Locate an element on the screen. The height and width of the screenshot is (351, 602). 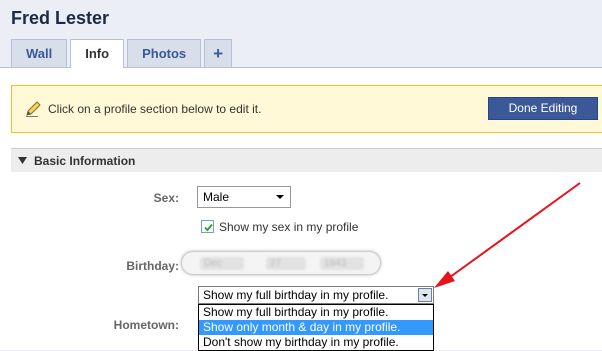
add-tab-button: + is located at coordinates (218, 53).